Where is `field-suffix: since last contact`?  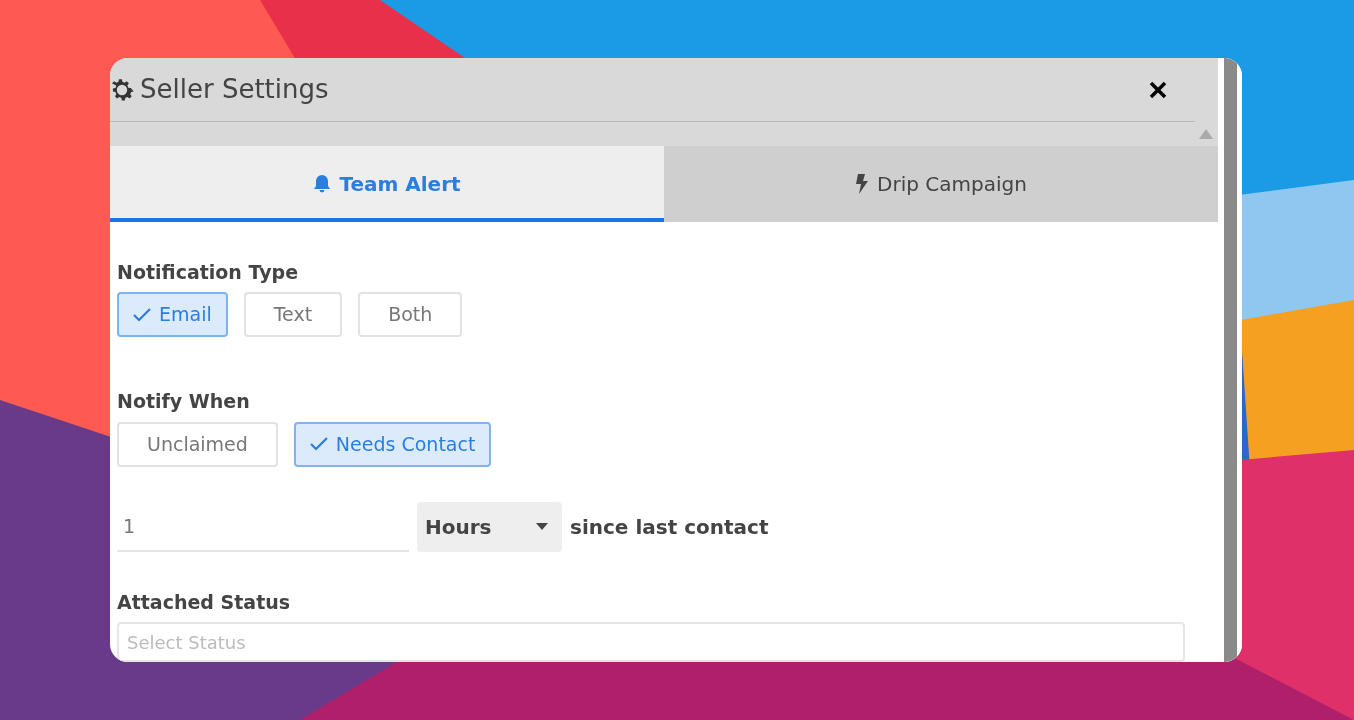
field-suffix: since last contact is located at coordinates (669, 527).